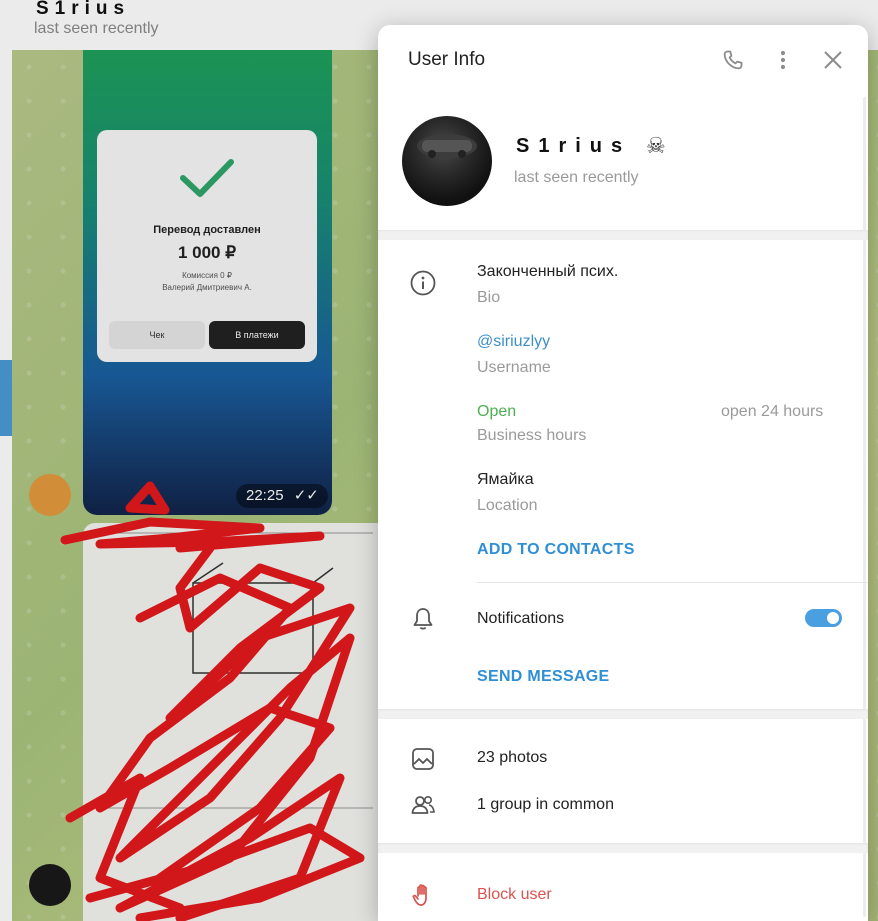  What do you see at coordinates (513, 342) in the screenshot?
I see `username-value: @siriuzlyy` at bounding box center [513, 342].